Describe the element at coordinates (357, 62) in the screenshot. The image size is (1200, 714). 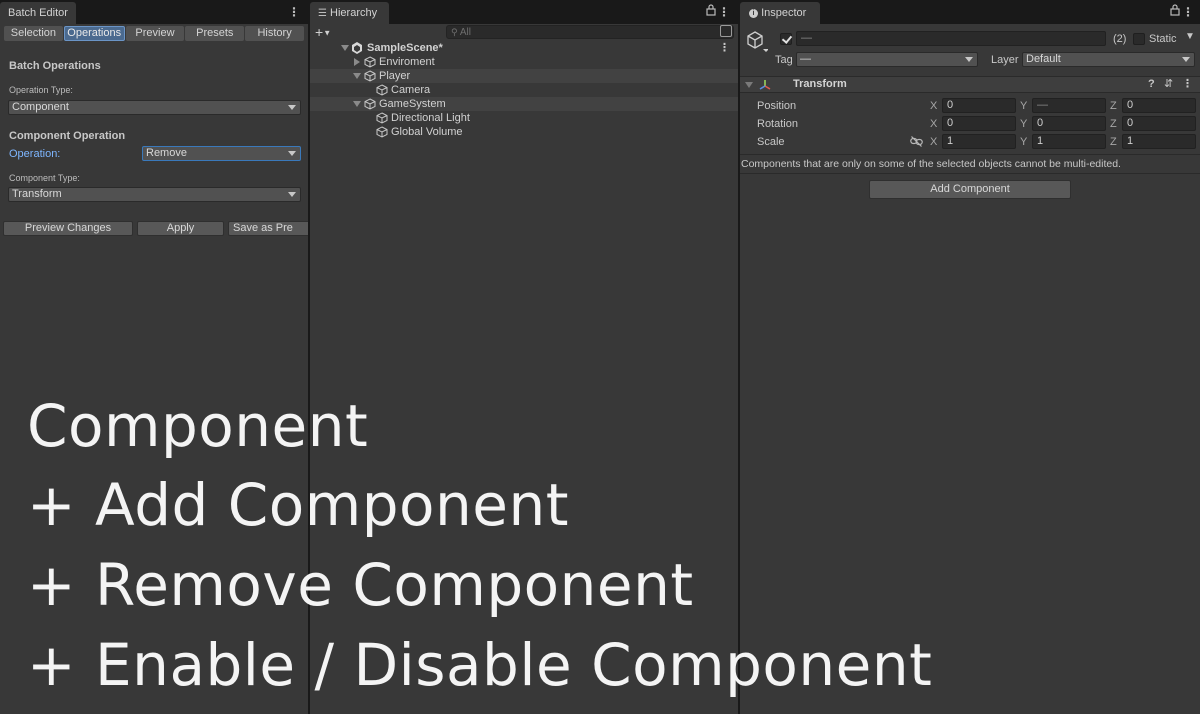
I see `collapsed-arrow-icon` at that location.